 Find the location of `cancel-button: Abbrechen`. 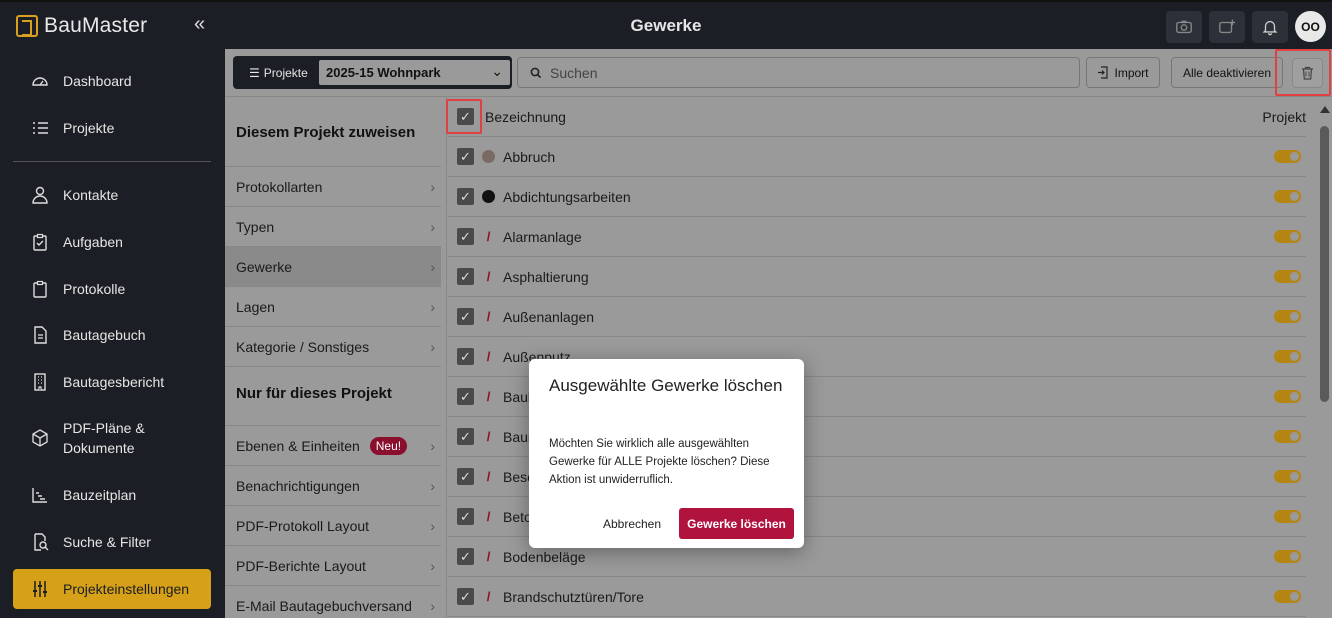

cancel-button: Abbrechen is located at coordinates (632, 523).